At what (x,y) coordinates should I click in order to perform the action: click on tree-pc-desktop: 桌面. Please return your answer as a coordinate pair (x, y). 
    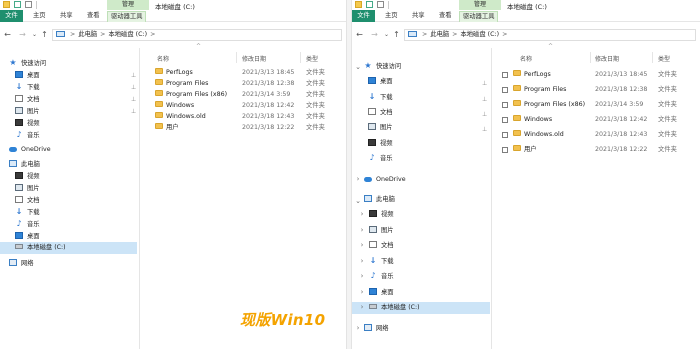
    Looking at the image, I should click on (429, 293).